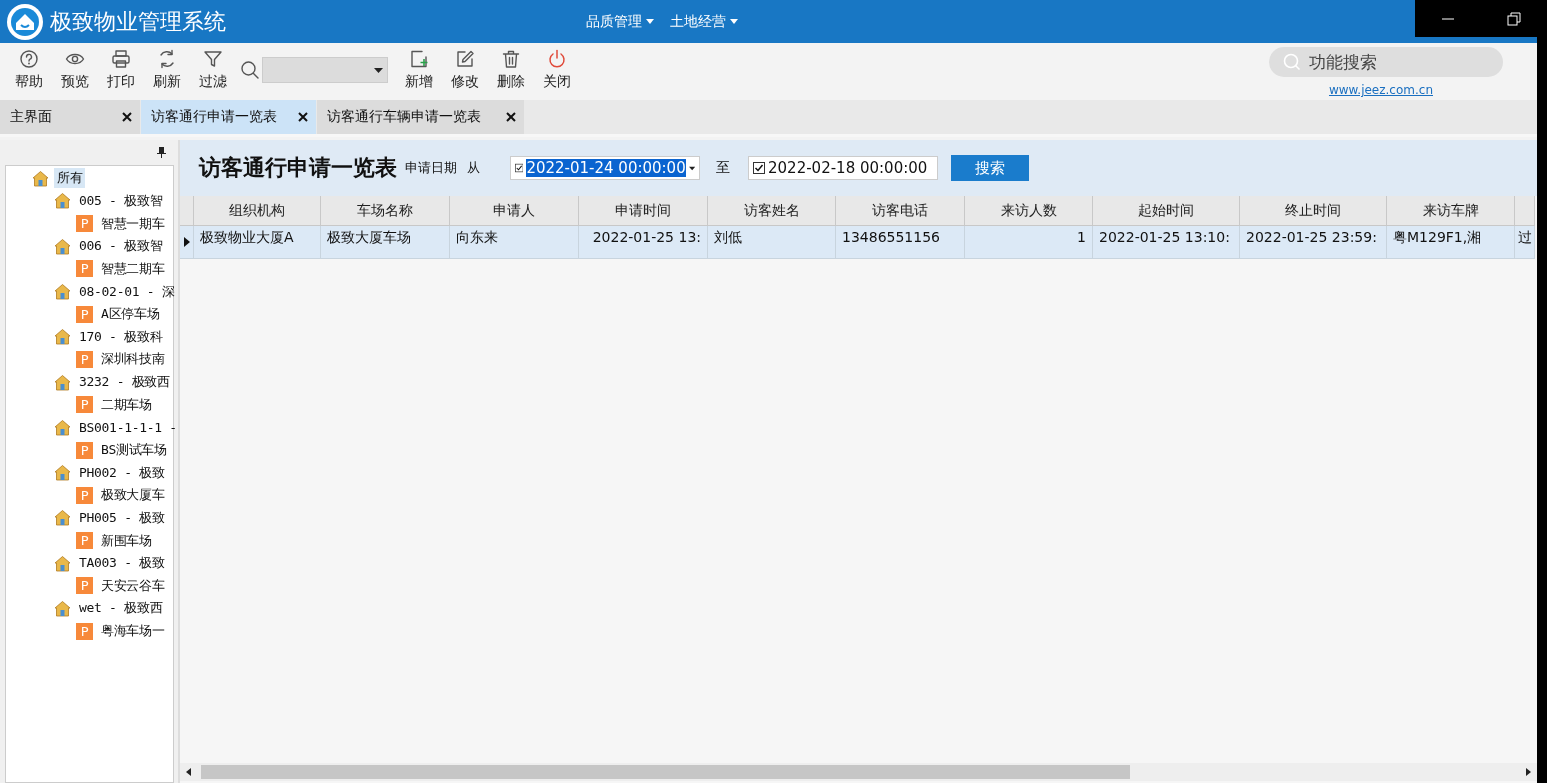  What do you see at coordinates (134, 450) in the screenshot?
I see `tree-item: BS测试车场` at bounding box center [134, 450].